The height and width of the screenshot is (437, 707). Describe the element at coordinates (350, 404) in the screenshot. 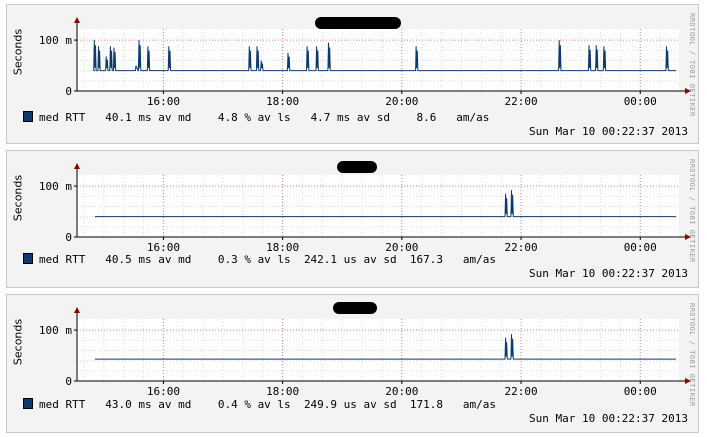

I see `avg-sd-value: 249.9 us av sd` at that location.